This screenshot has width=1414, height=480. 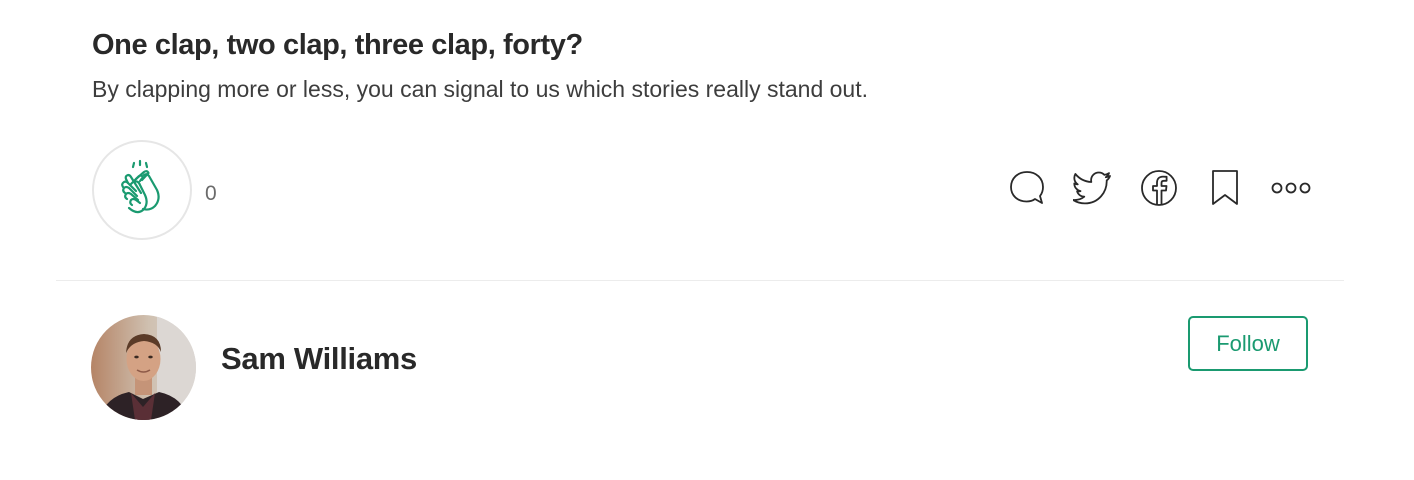 I want to click on facebook-share-button, so click(x=1159, y=190).